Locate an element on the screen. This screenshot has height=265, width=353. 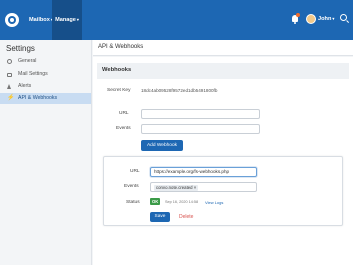
delete-button: Delete is located at coordinates (186, 217).